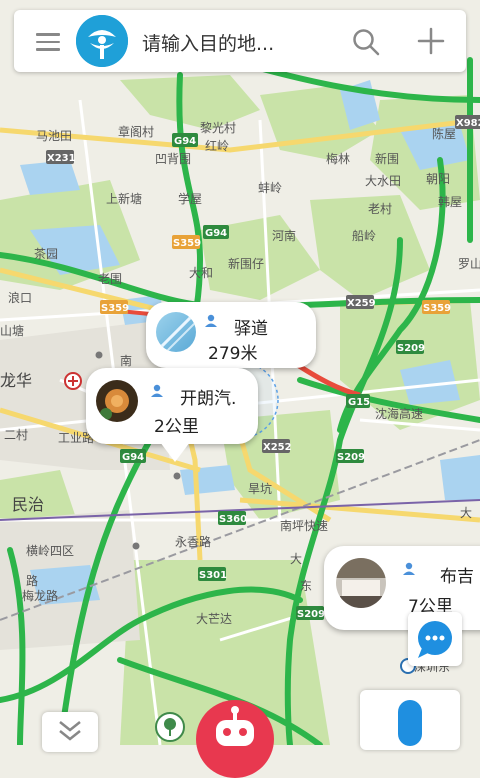  What do you see at coordinates (235, 726) in the screenshot?
I see `robot-icon` at bounding box center [235, 726].